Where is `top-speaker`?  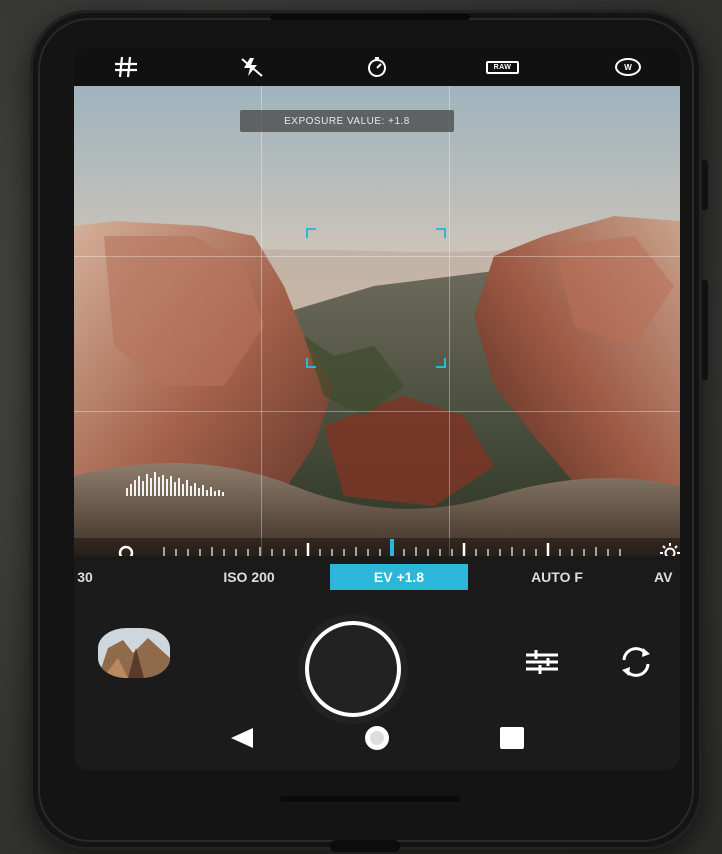
top-speaker is located at coordinates (370, 17).